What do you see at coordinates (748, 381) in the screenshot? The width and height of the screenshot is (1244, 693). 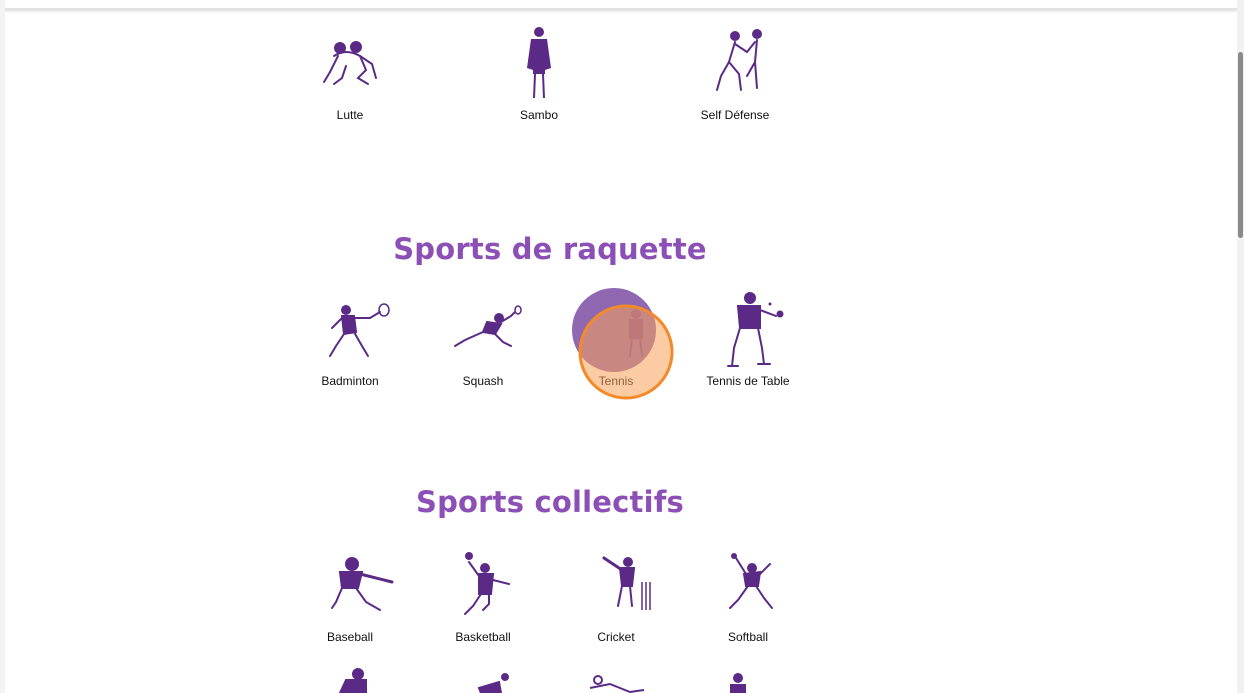 I see `sport-label: Tennis de Table` at bounding box center [748, 381].